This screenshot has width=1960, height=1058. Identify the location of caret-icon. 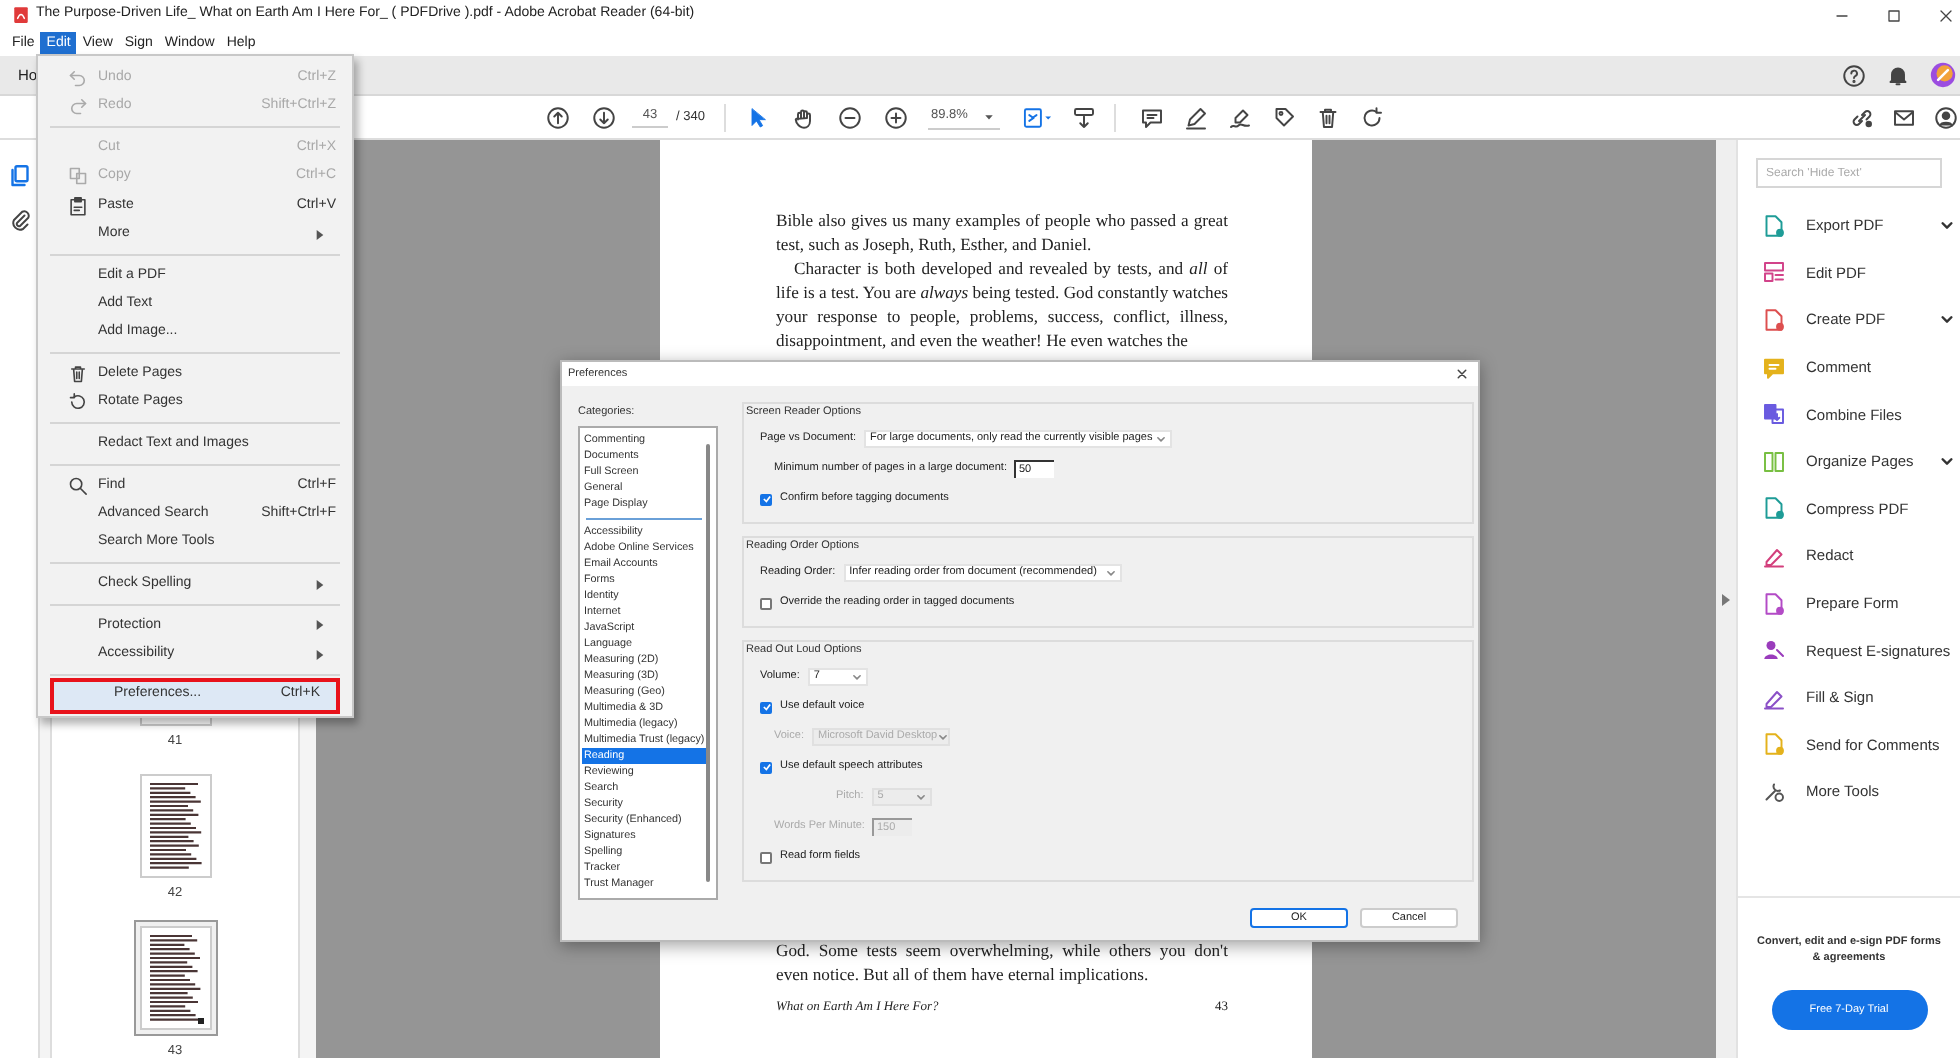
(989, 116).